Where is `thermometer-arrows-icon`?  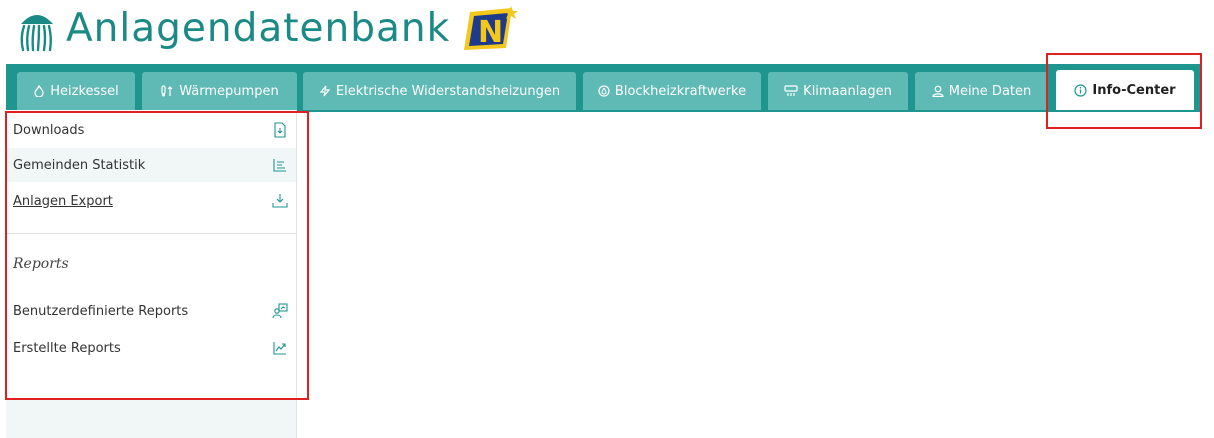
thermometer-arrows-icon is located at coordinates (167, 91).